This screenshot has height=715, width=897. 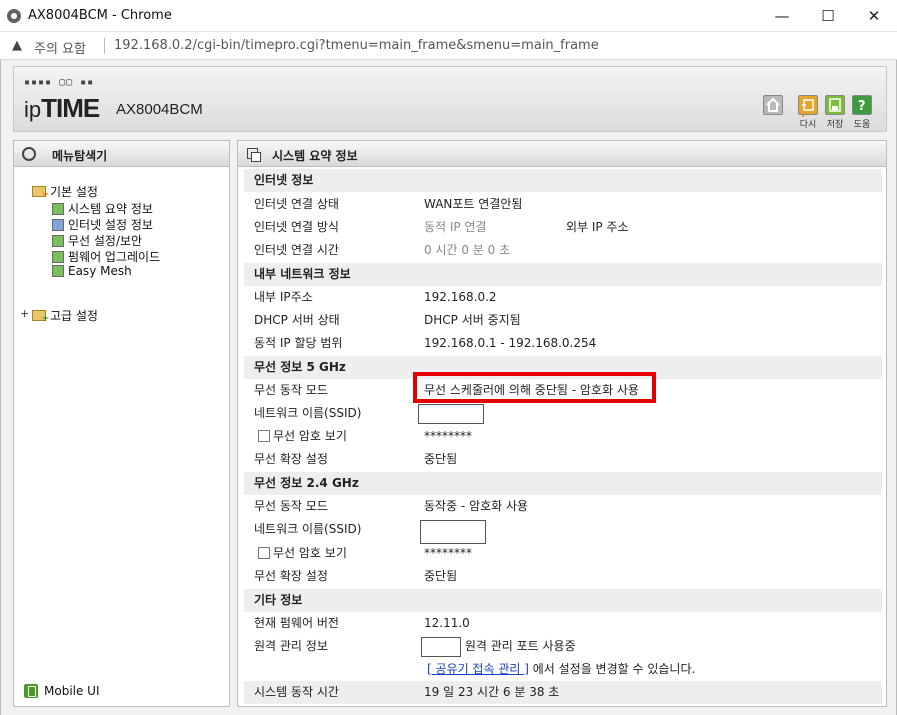 I want to click on close-button: ✕, so click(x=874, y=16).